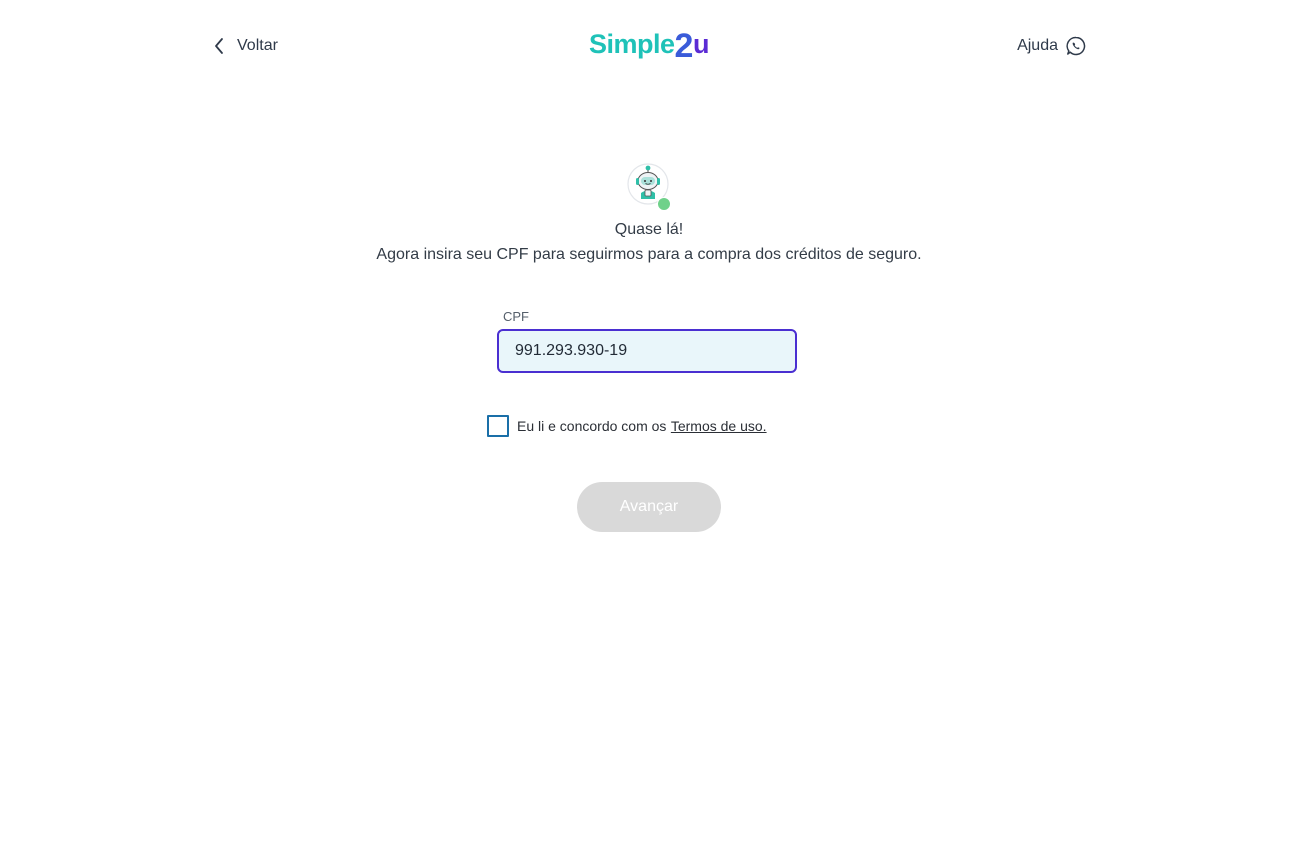  What do you see at coordinates (647, 351) in the screenshot?
I see `cpf-input` at bounding box center [647, 351].